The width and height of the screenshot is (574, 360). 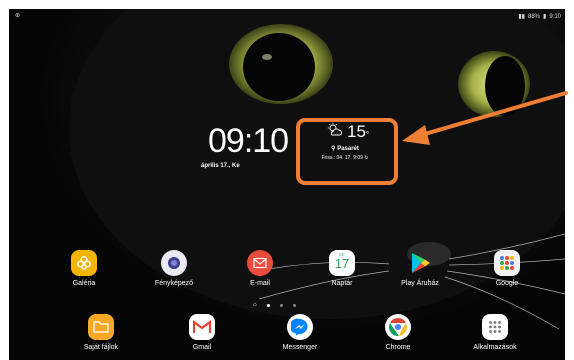 What do you see at coordinates (485, 118) in the screenshot?
I see `annotation-arrow` at bounding box center [485, 118].